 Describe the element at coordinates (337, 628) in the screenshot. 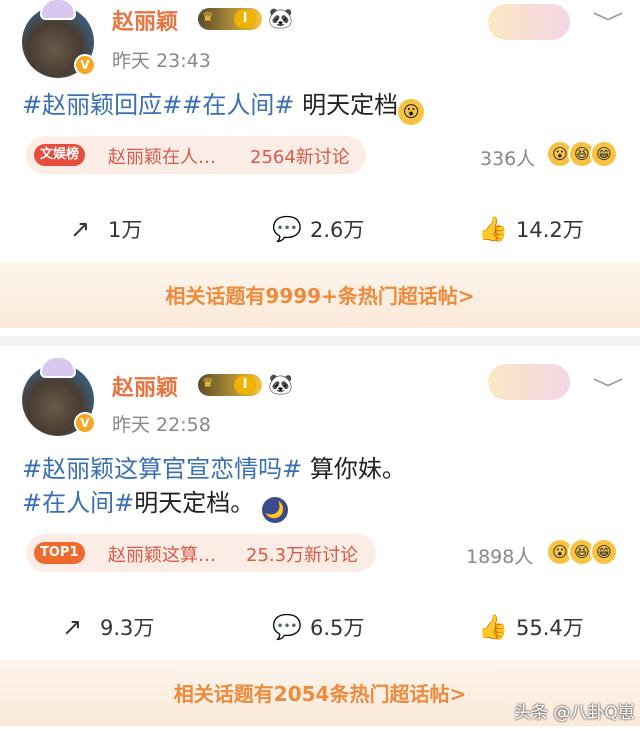

I see `comment-count: 6.5万` at that location.